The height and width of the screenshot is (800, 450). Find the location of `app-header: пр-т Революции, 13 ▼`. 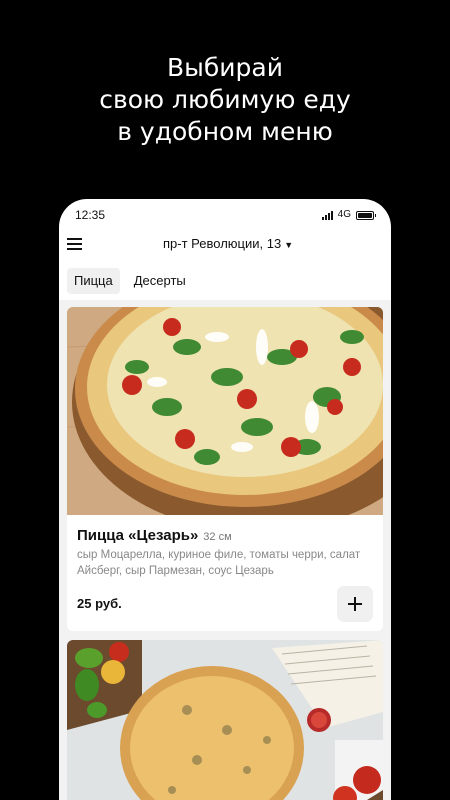

app-header: пр-т Революции, 13 ▼ is located at coordinates (225, 245).